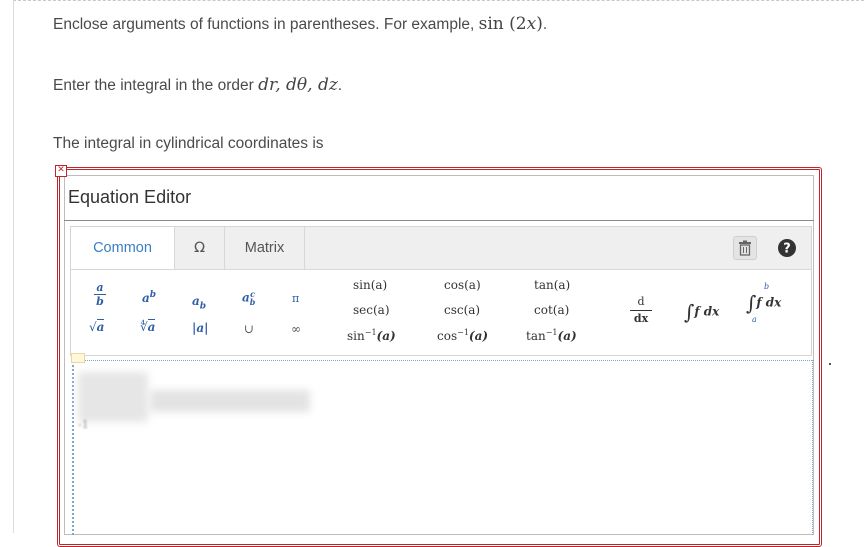 This screenshot has width=864, height=547. What do you see at coordinates (123, 248) in the screenshot?
I see `tab-common: Common` at bounding box center [123, 248].